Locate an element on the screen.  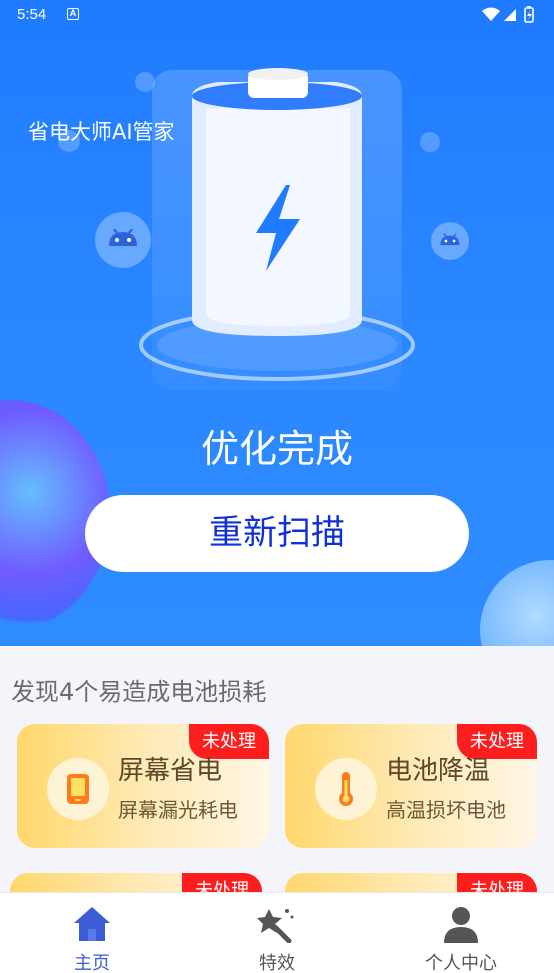
tab-label: 特效 is located at coordinates (277, 963).